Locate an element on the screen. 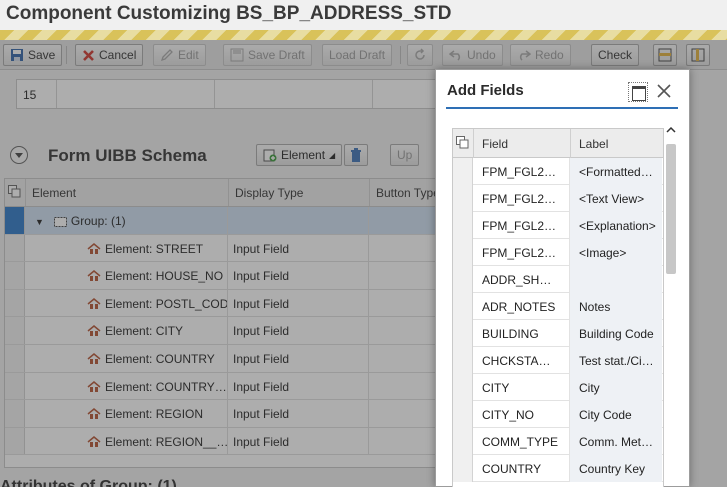 The width and height of the screenshot is (727, 487). label-cell: Notes is located at coordinates (616, 306).